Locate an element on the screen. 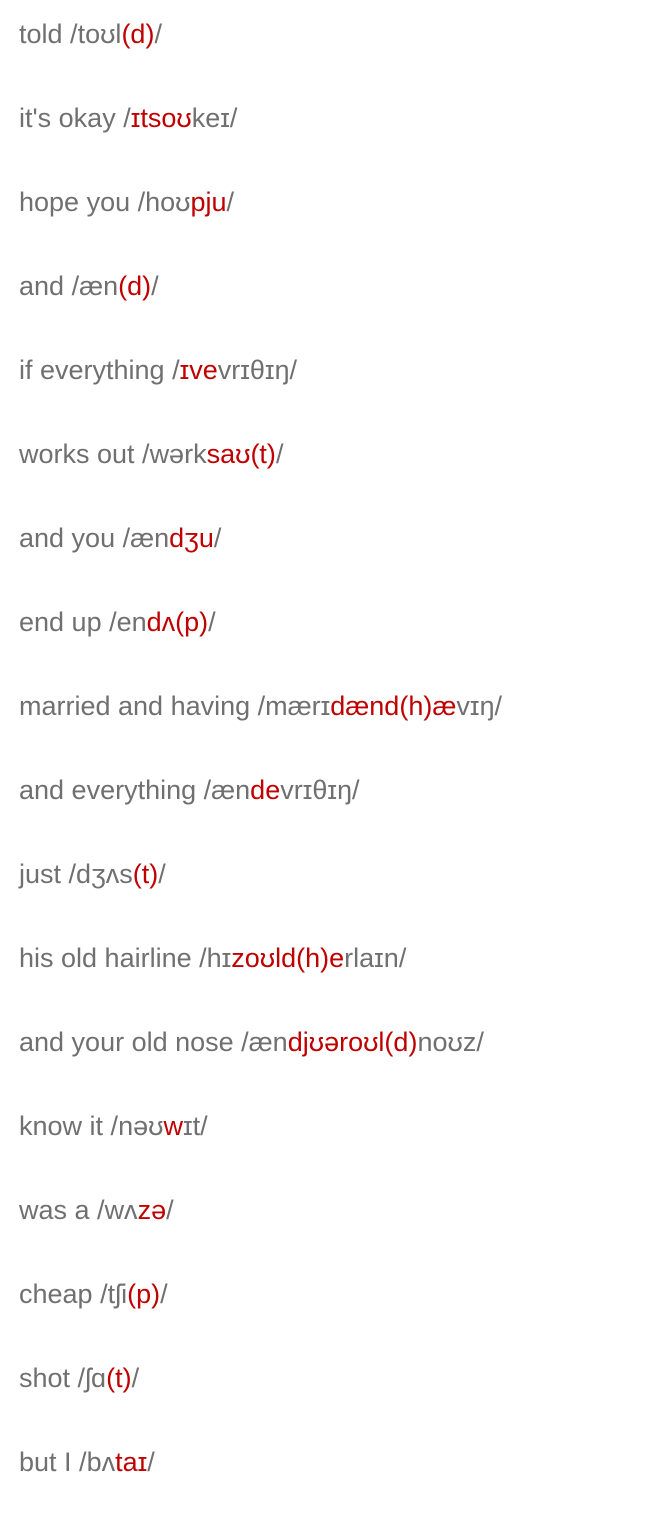  phrase-entry: was a /wʌzə/ is located at coordinates (96, 1210).